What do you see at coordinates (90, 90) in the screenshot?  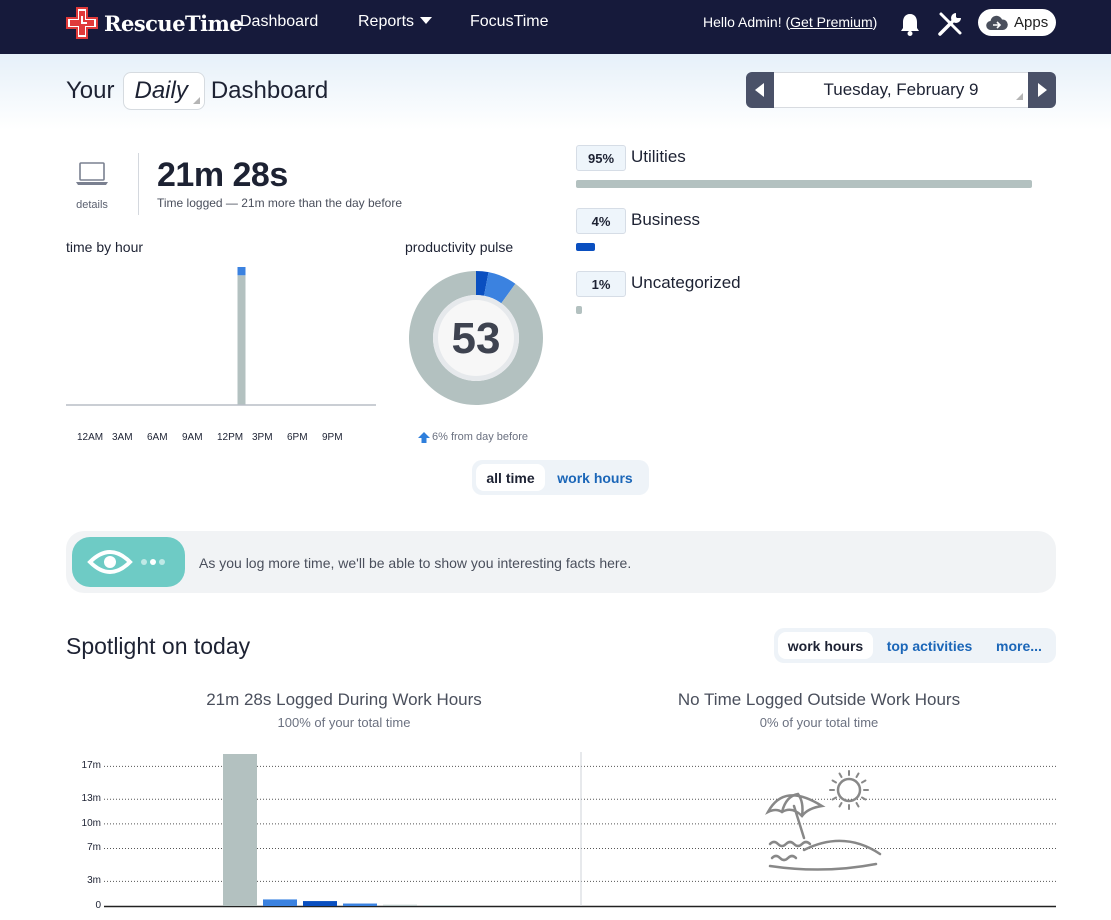 I see `title-prefix: Your` at bounding box center [90, 90].